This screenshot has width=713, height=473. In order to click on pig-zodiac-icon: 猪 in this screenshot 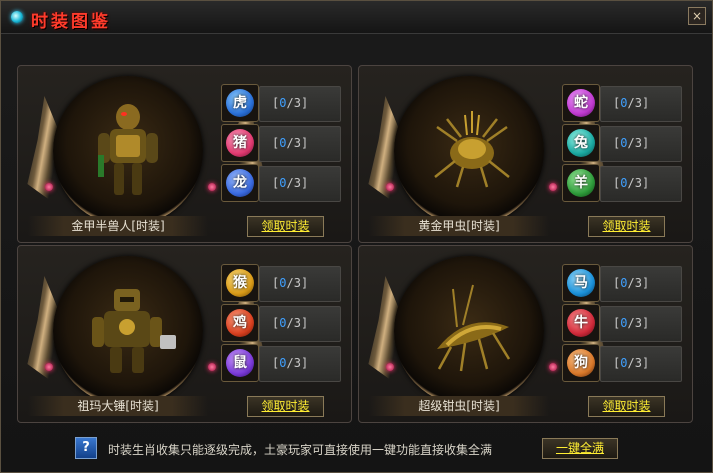, I will do `click(240, 143)`.